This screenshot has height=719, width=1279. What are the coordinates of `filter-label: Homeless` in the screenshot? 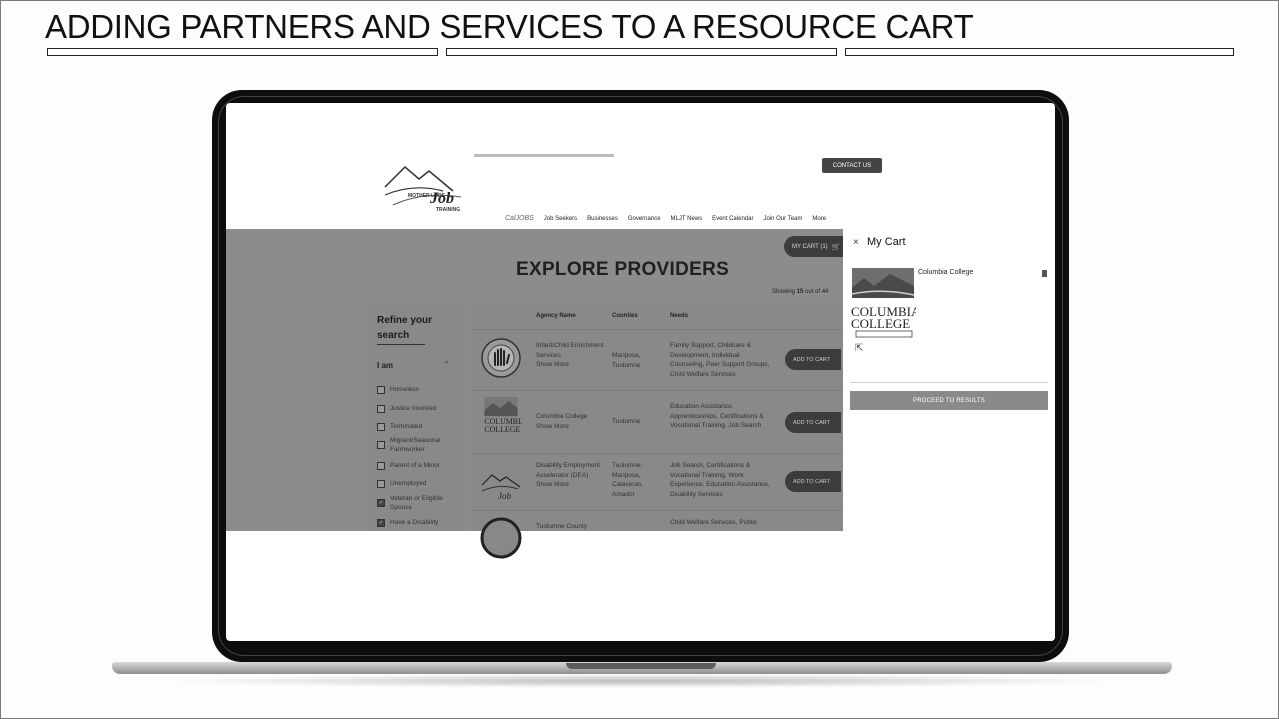 It's located at (404, 389).